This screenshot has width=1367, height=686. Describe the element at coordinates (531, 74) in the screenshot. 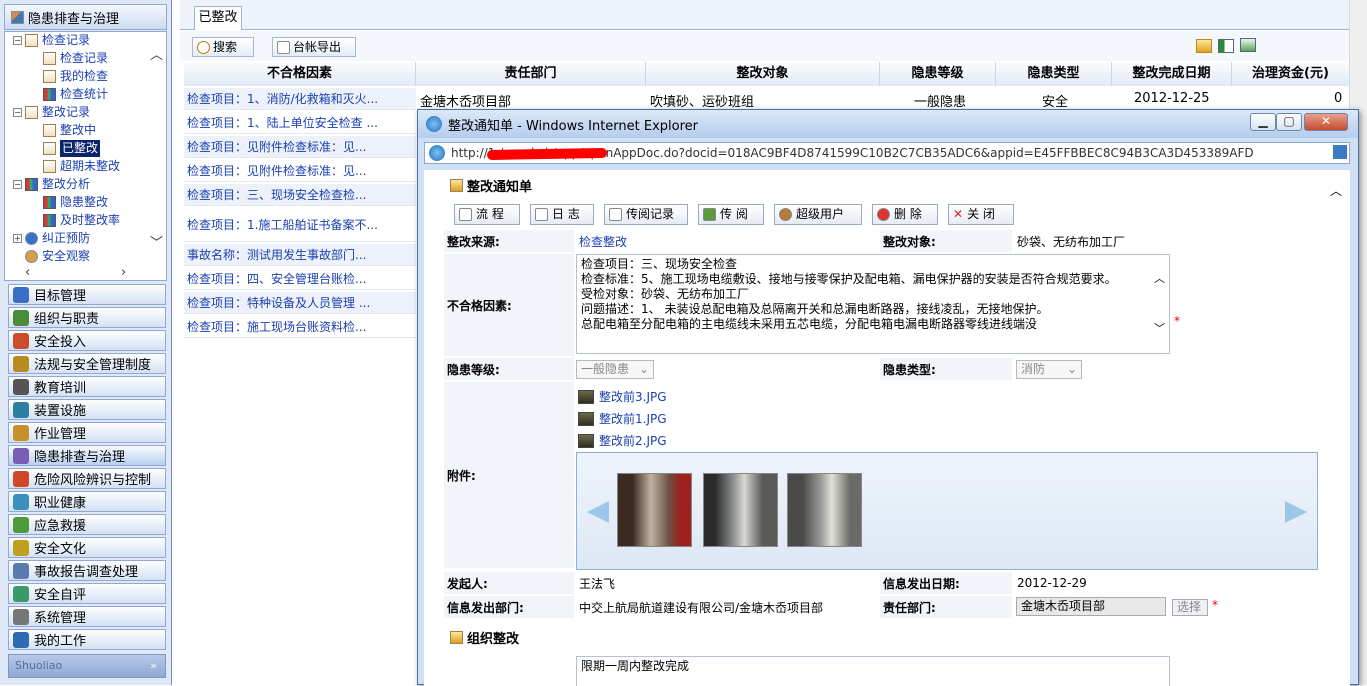

I see `col-header: 责任部门` at that location.